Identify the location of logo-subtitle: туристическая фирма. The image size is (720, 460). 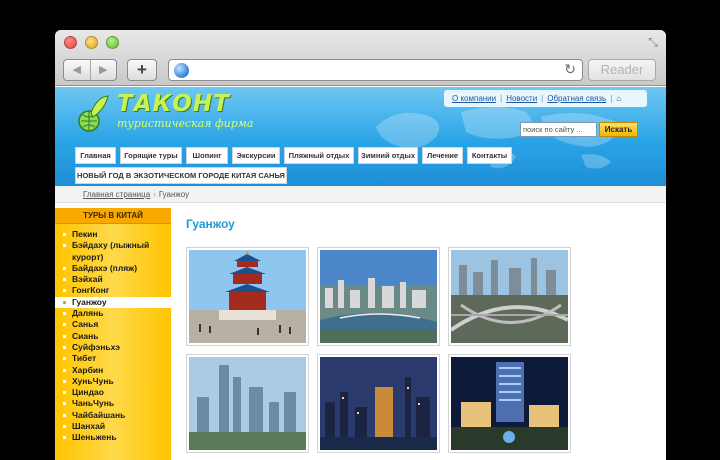
(185, 123).